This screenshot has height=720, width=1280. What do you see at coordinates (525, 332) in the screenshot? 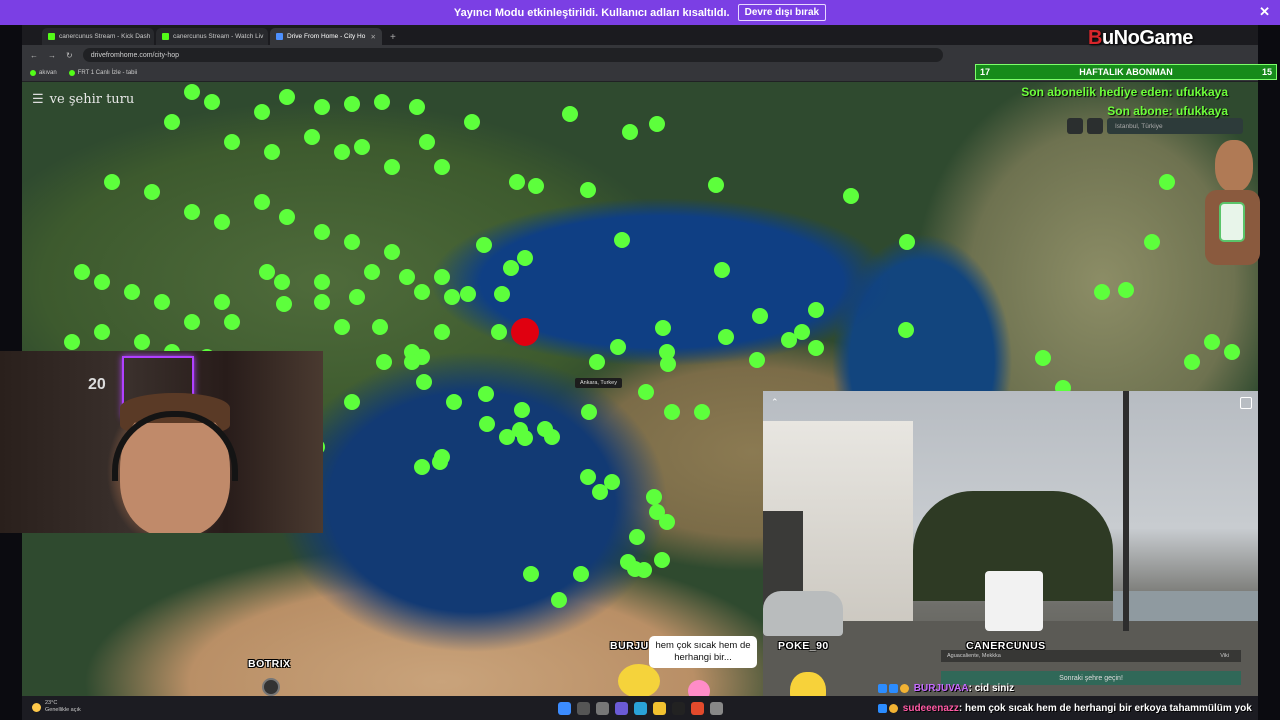
I see `current-city-dot` at bounding box center [525, 332].